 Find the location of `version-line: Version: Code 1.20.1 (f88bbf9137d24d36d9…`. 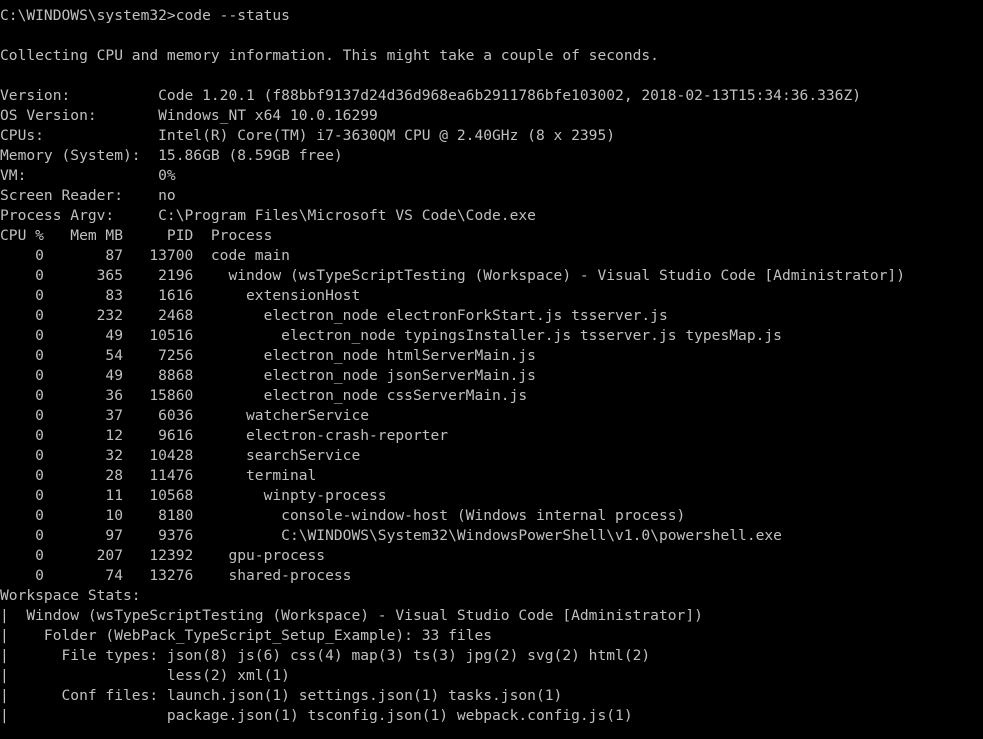

version-line: Version: Code 1.20.1 (f88bbf9137d24d36d9… is located at coordinates (431, 95).